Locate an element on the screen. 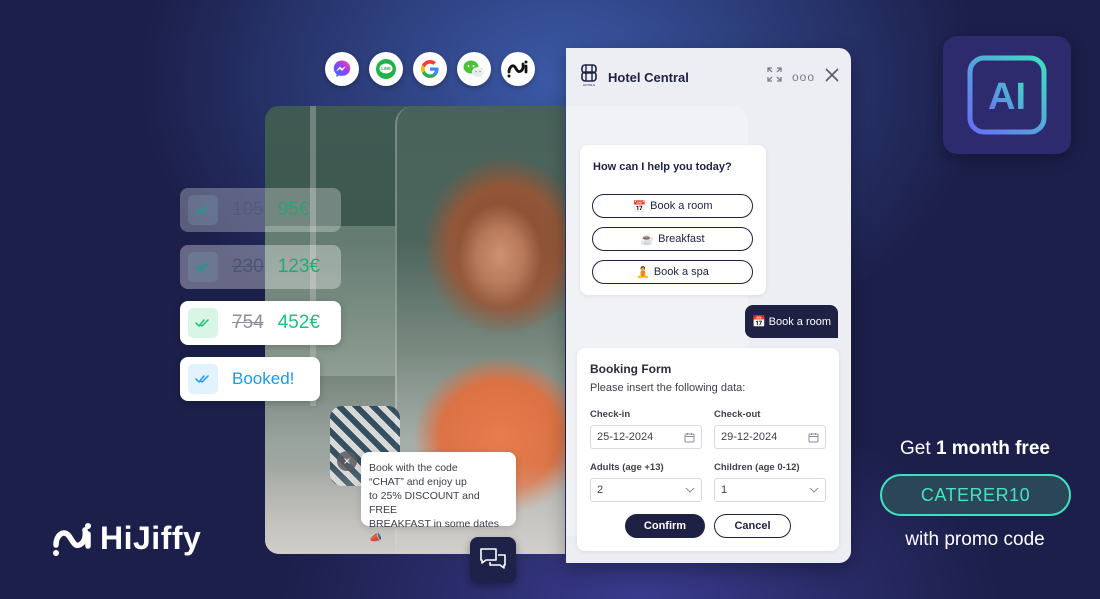 Image resolution: width=1100 pixels, height=599 pixels. chat-bubbles-icon is located at coordinates (493, 558).